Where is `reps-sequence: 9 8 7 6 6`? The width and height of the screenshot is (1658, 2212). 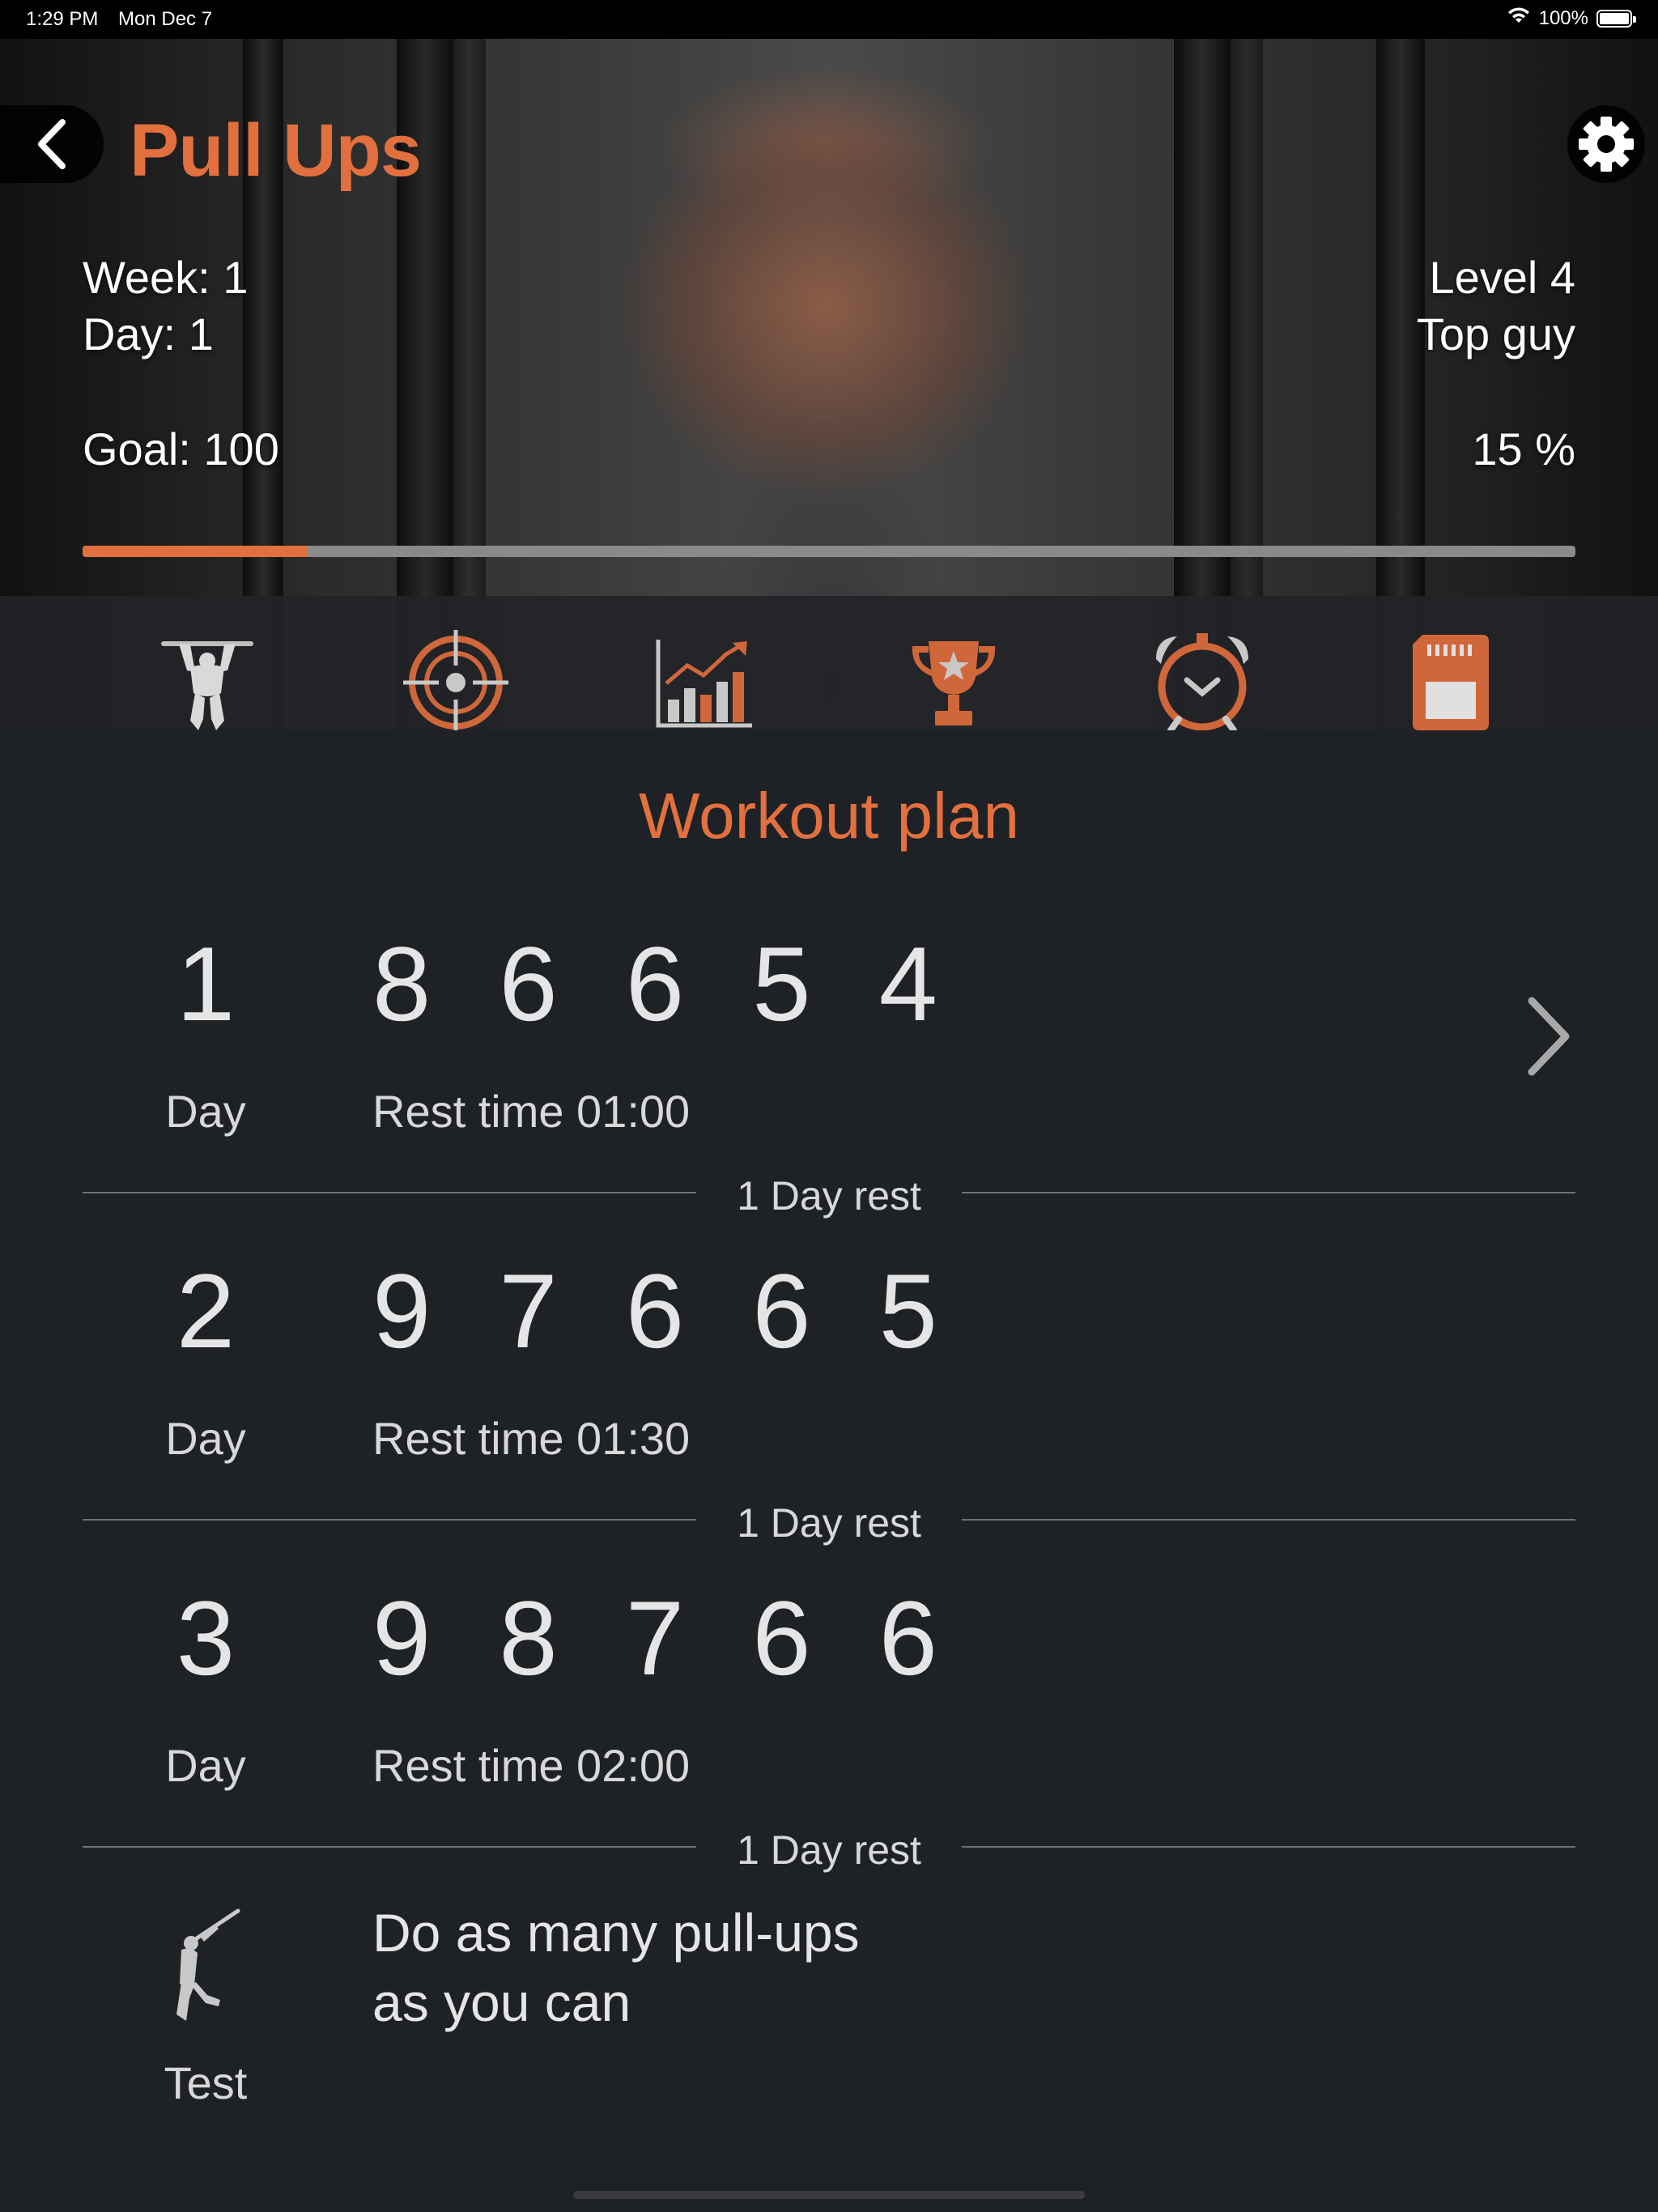 reps-sequence: 9 8 7 6 6 is located at coordinates (664, 1638).